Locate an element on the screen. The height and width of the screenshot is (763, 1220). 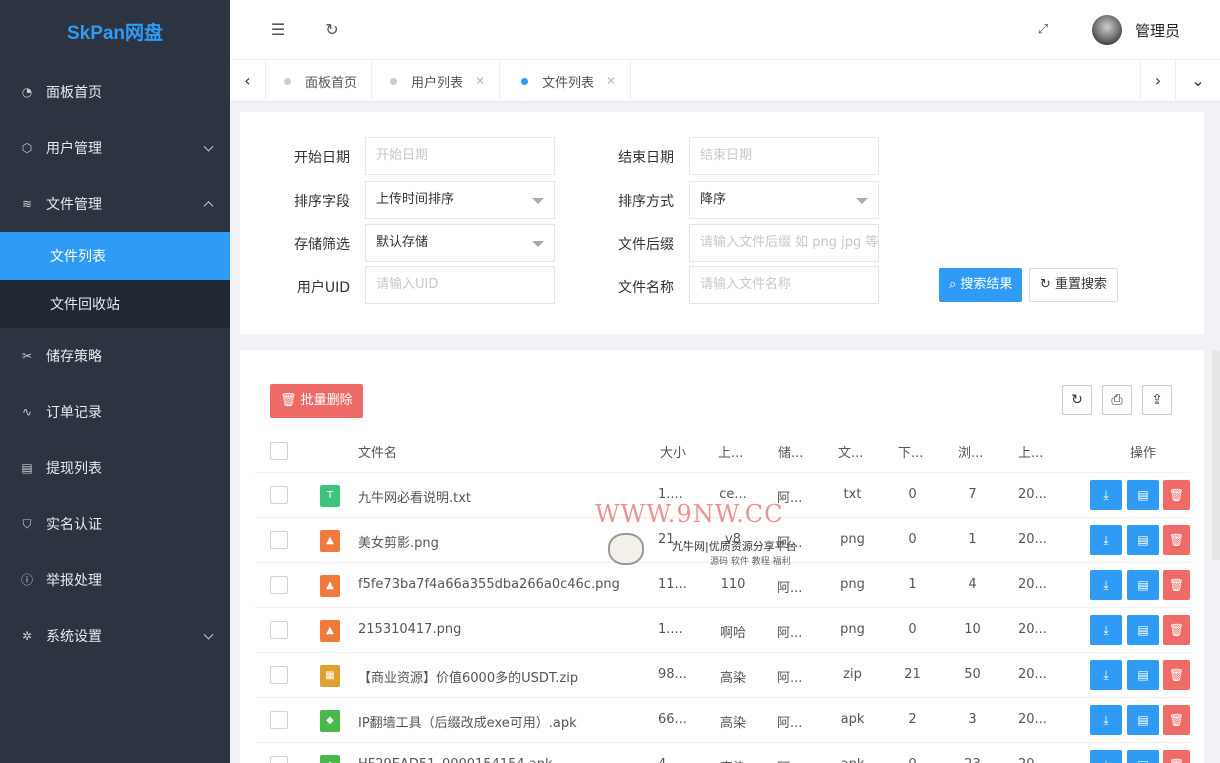
scrollbar is located at coordinates (1216, 455).